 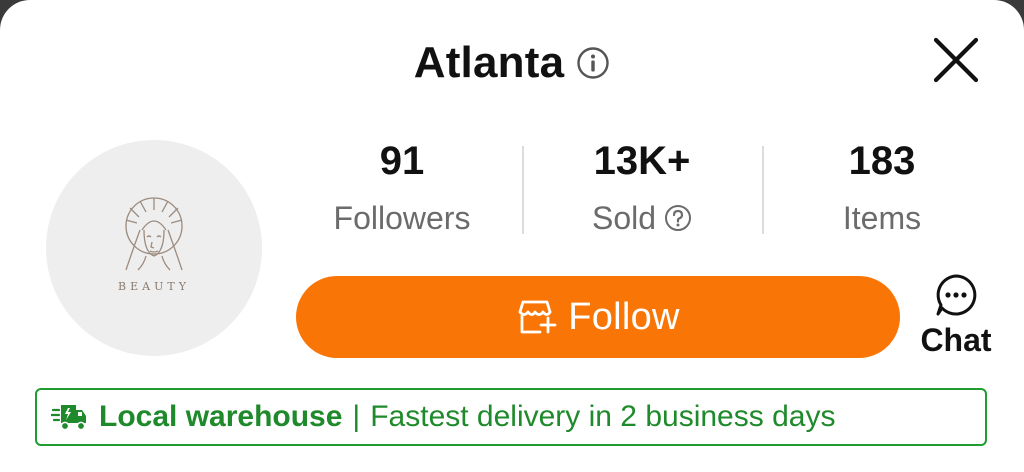 I want to click on close-icon, so click(x=956, y=60).